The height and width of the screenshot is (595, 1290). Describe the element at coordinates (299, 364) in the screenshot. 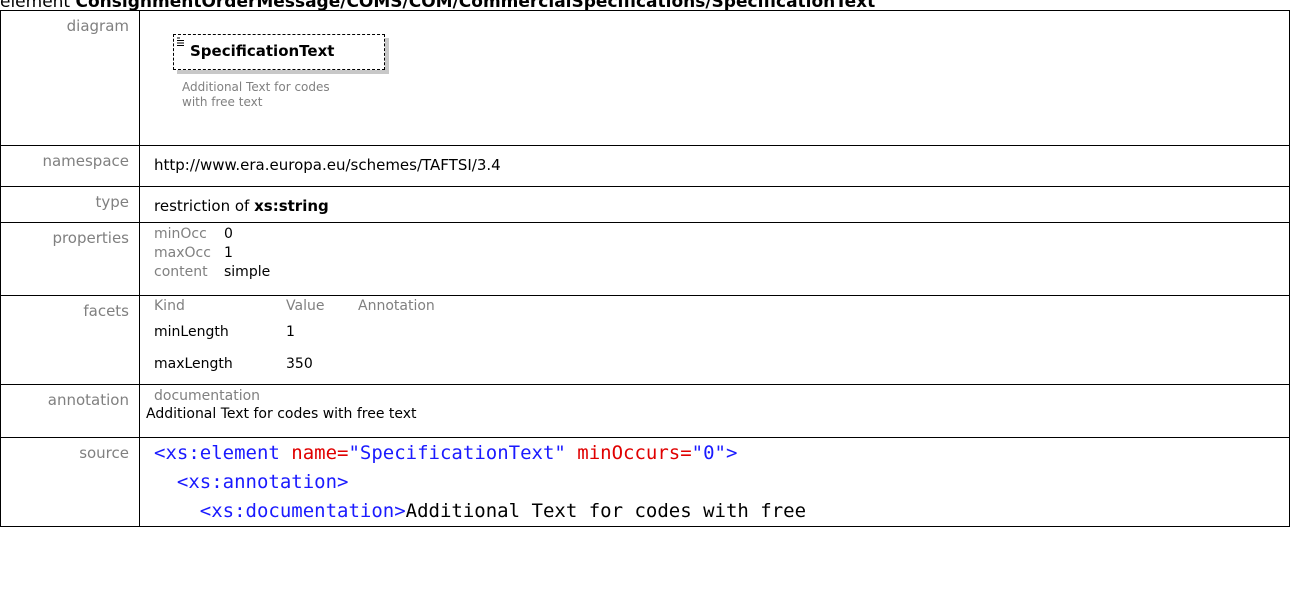

I see `facet-value: 350` at that location.